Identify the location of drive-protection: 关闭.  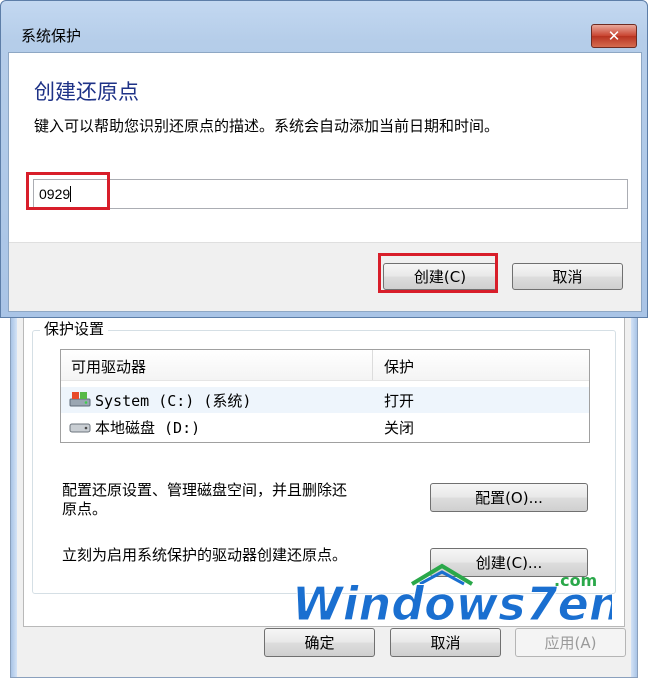
(399, 428).